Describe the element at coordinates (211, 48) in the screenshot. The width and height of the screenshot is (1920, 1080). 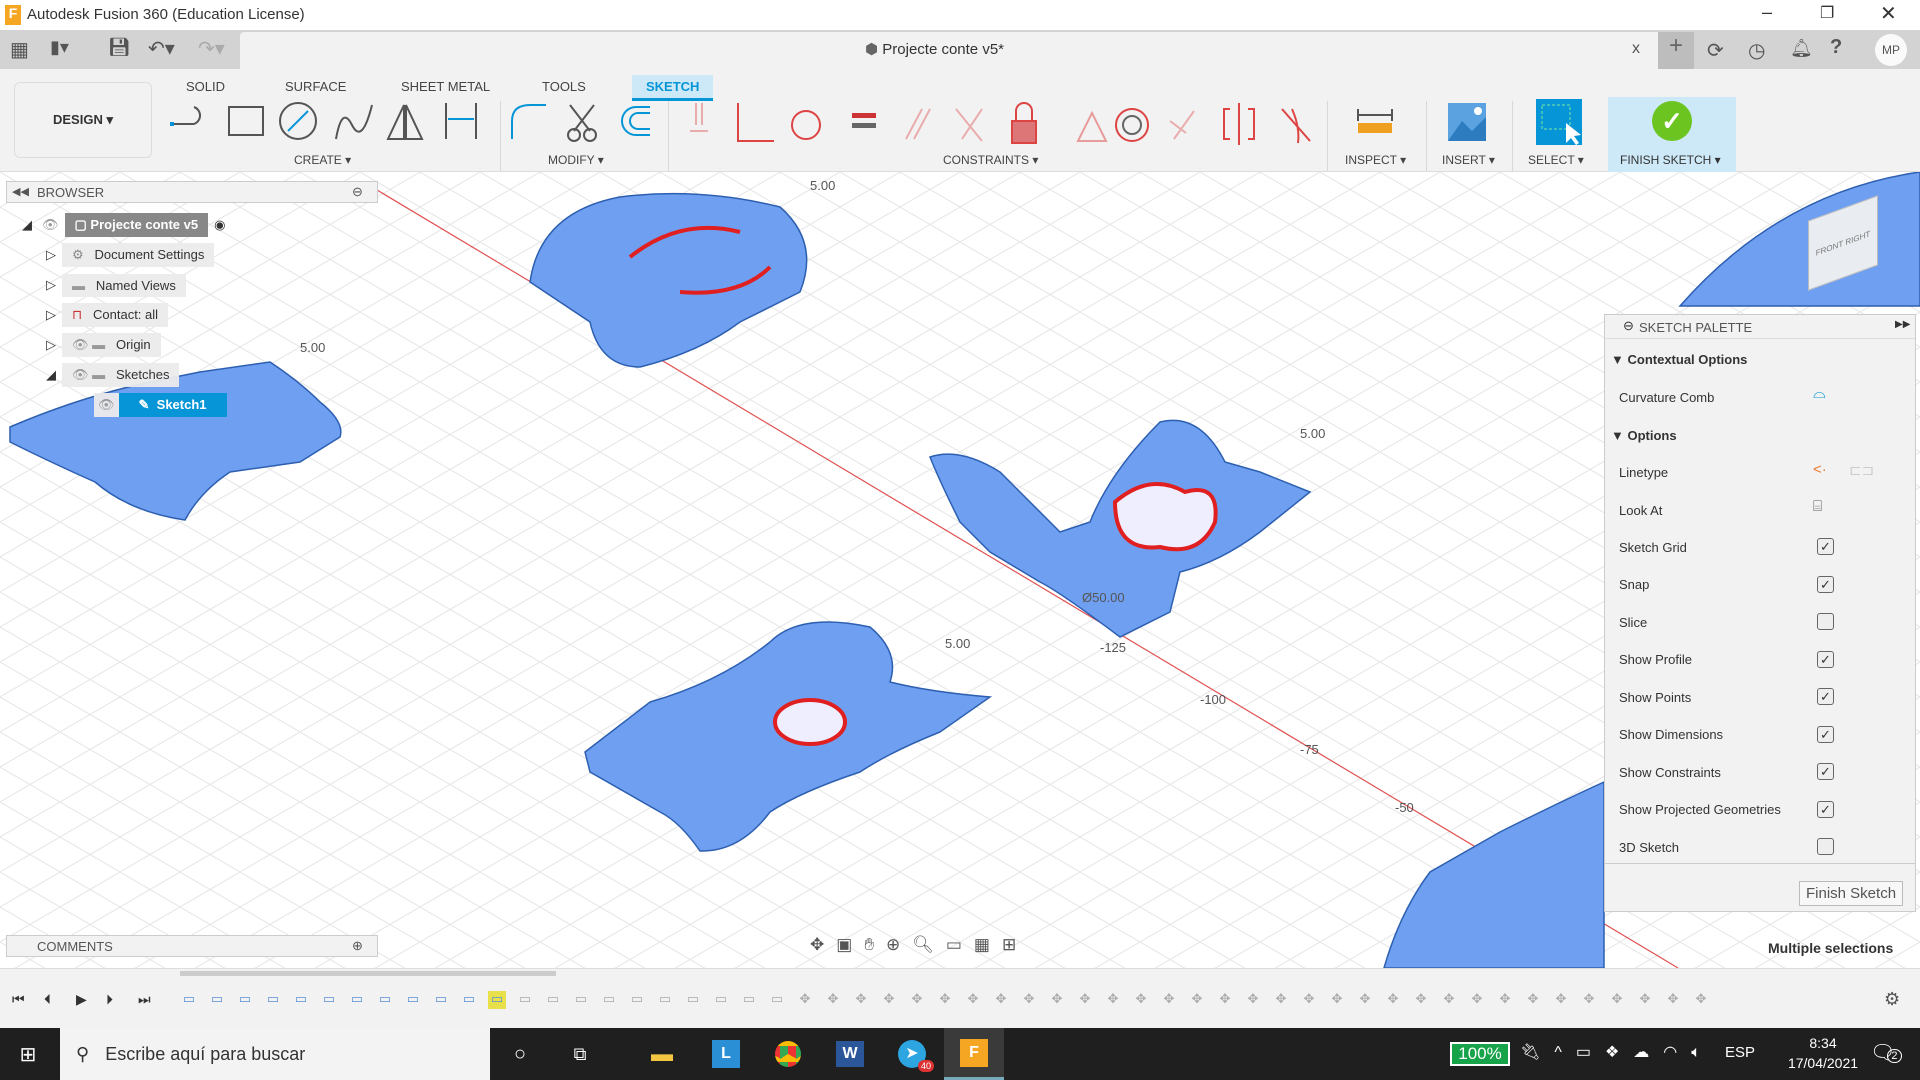
I see `redo-icon: ↷▾` at that location.